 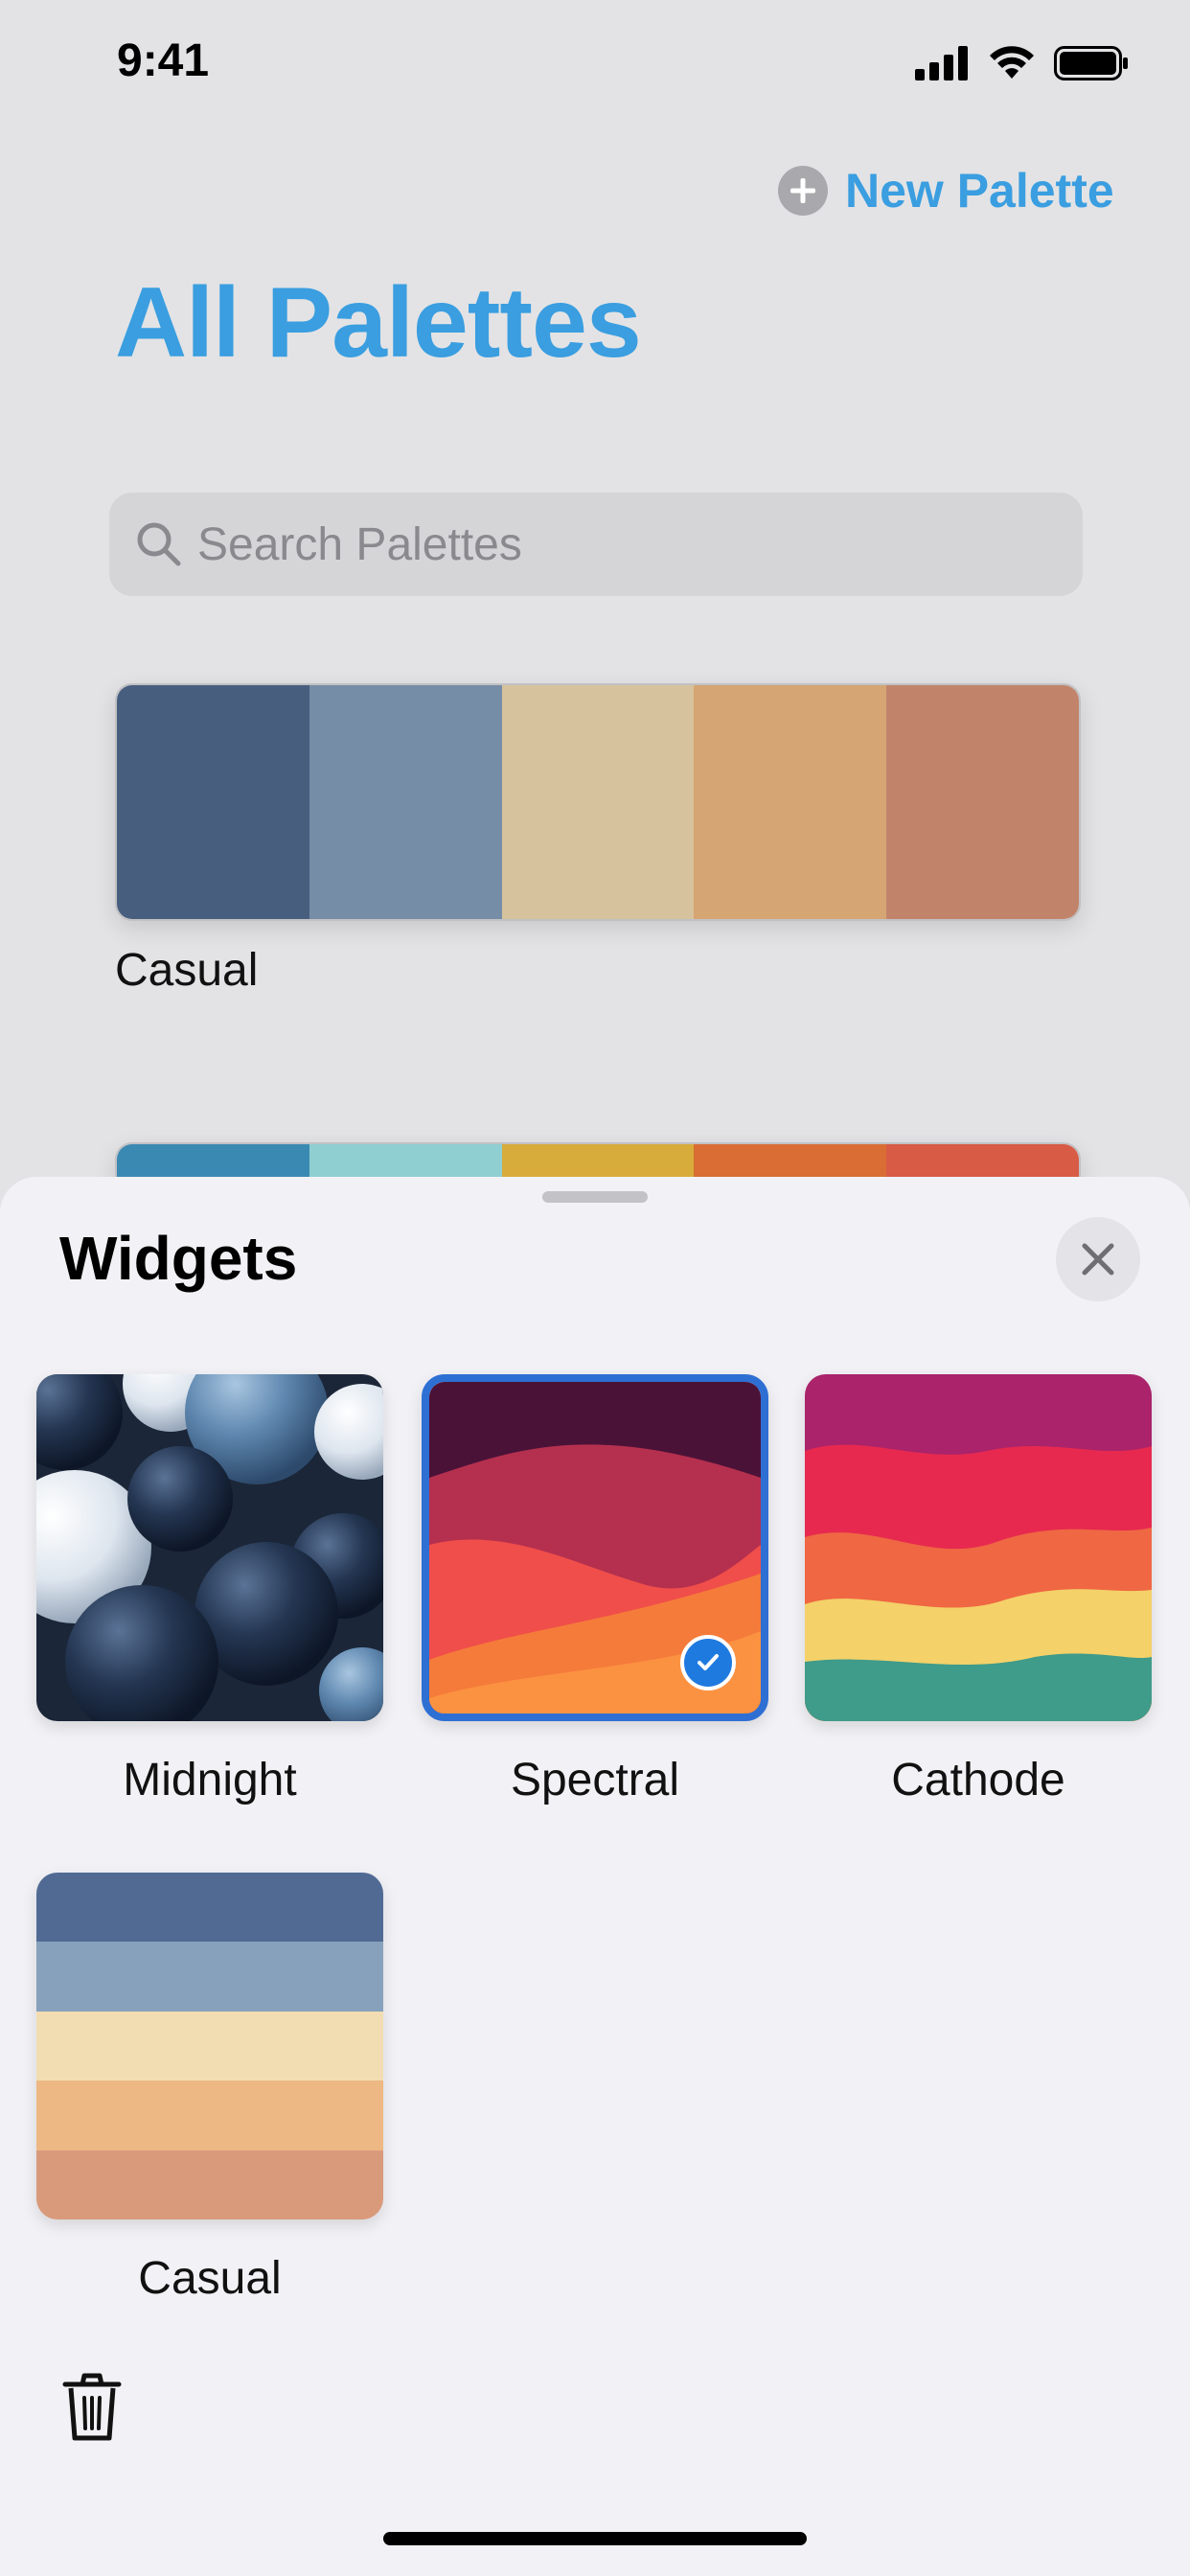 I want to click on search-placeholder: Search Palettes, so click(x=359, y=544).